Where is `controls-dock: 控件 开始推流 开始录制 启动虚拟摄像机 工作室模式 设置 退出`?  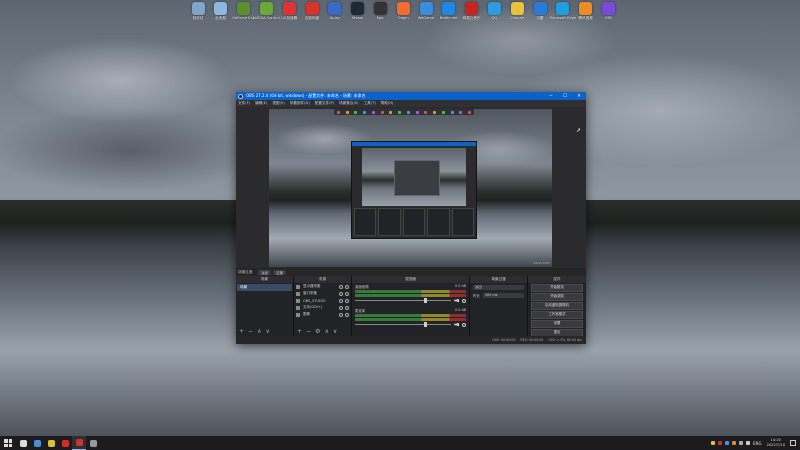 controls-dock: 控件 开始推流 开始录制 启动虚拟摄像机 工作室模式 设置 退出 is located at coordinates (557, 306).